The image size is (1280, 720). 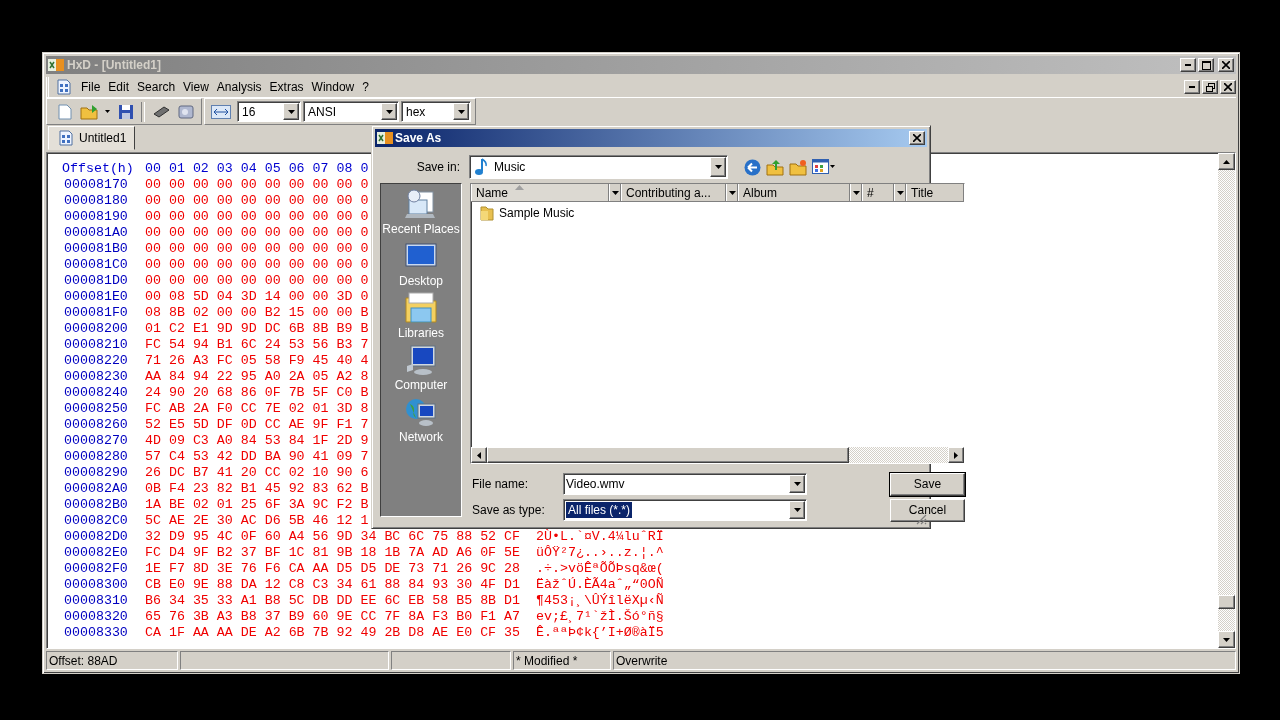 What do you see at coordinates (600, 633) in the screenshot?
I see `text-column: Ê.ªªÞ¢k{’I+Ø®àÏ5` at bounding box center [600, 633].